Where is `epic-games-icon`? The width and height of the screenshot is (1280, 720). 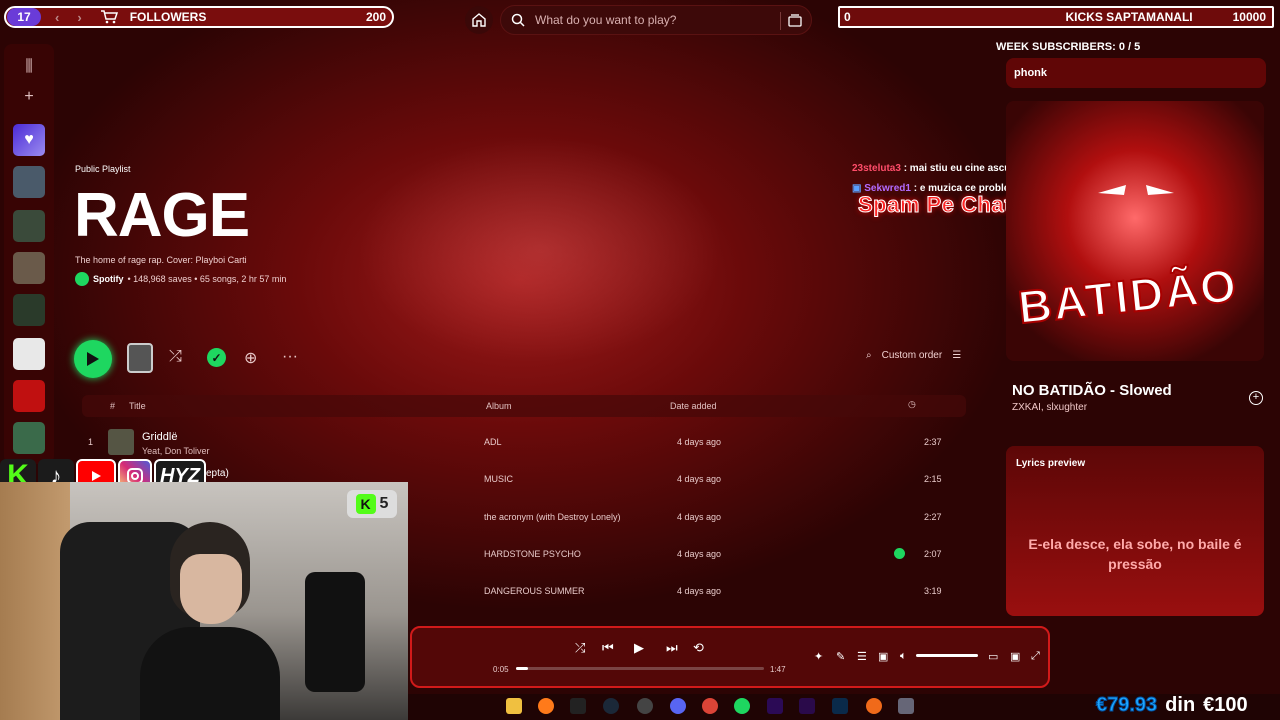 epic-games-icon is located at coordinates (578, 706).